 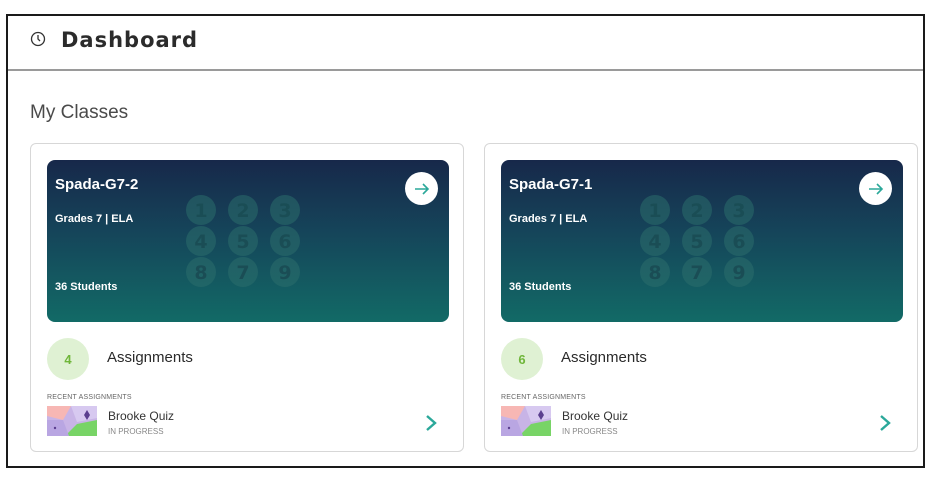 What do you see at coordinates (465, 43) in the screenshot?
I see `header-bar: Dashboard` at bounding box center [465, 43].